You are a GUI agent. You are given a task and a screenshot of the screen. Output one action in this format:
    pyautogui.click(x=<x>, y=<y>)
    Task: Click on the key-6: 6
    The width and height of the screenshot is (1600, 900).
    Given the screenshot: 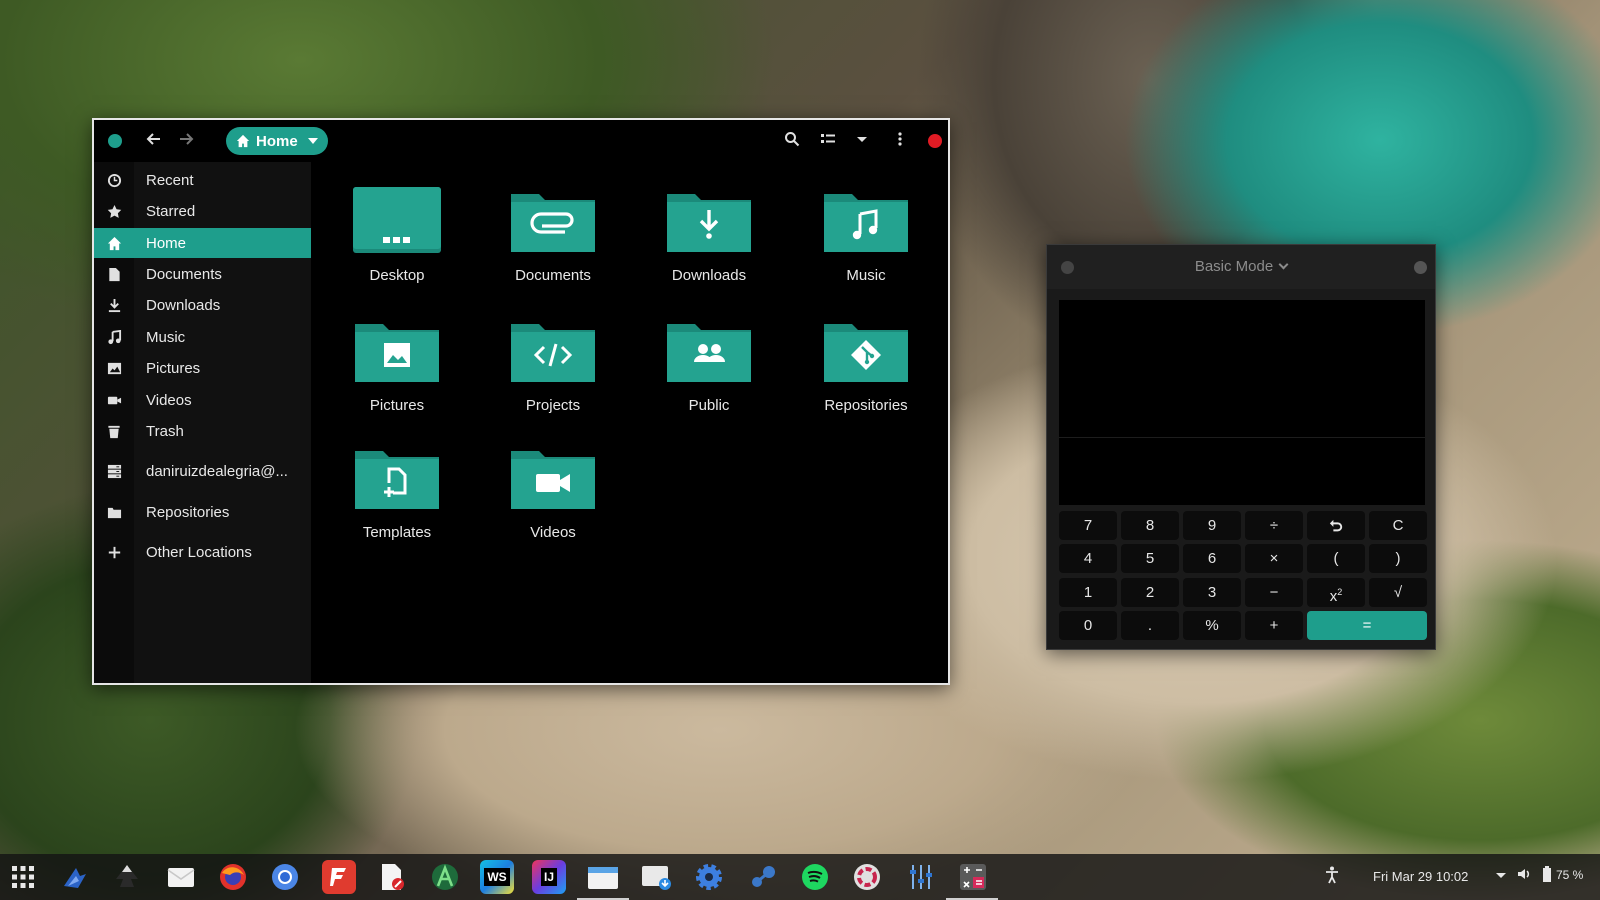 What is the action you would take?
    pyautogui.click(x=1212, y=558)
    